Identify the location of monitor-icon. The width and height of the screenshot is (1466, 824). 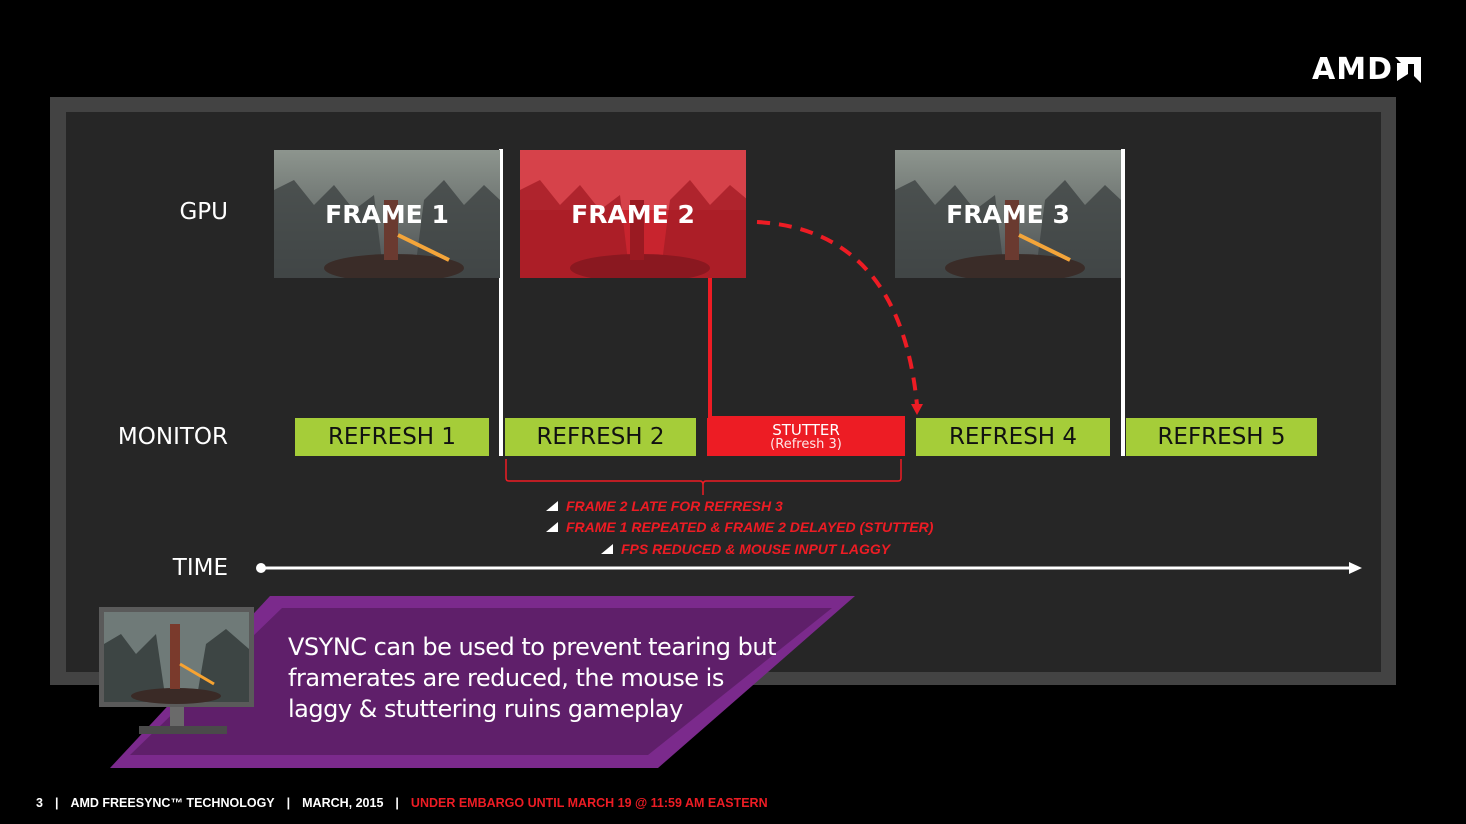
(176, 670).